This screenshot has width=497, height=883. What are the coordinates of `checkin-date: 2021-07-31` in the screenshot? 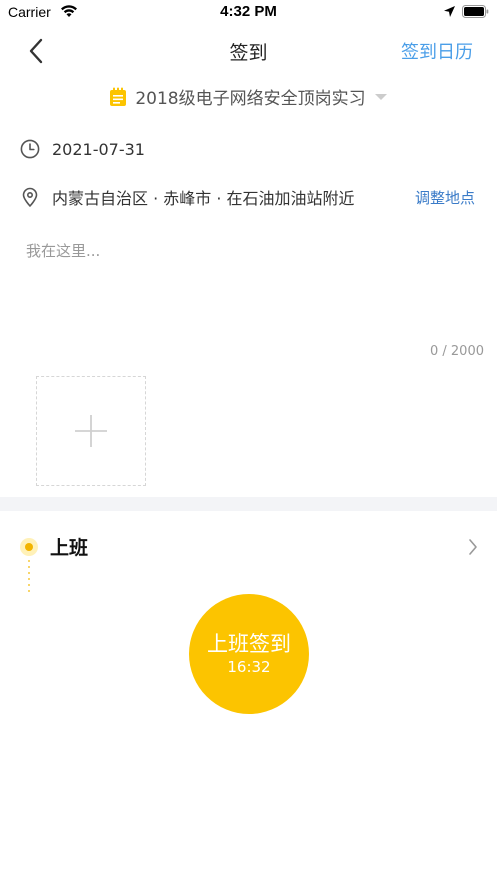 It's located at (98, 149).